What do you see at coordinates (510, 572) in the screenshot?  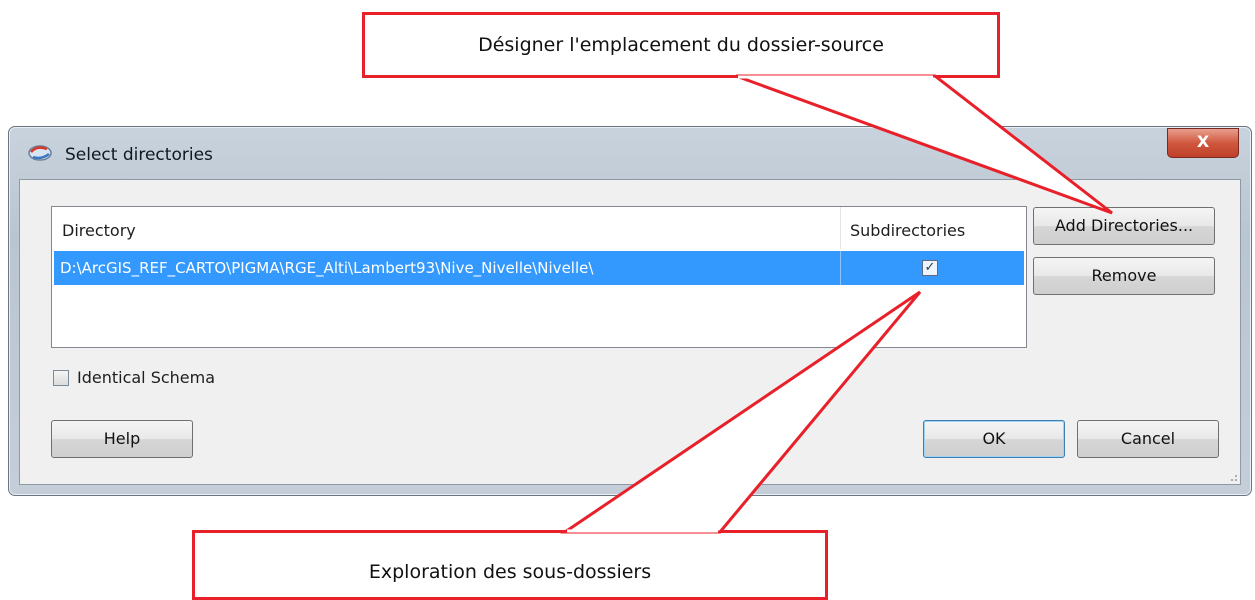 I see `callout-bottom-text: Exploration des sous-dossiers` at bounding box center [510, 572].